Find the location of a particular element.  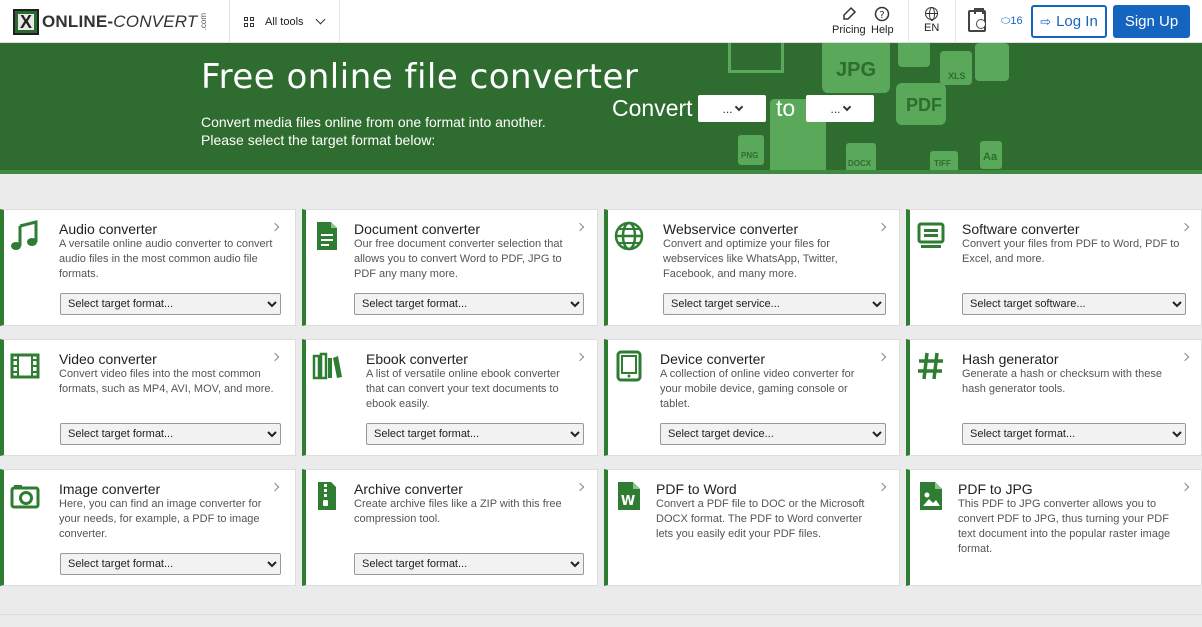

word-file-icon: W is located at coordinates (629, 496).